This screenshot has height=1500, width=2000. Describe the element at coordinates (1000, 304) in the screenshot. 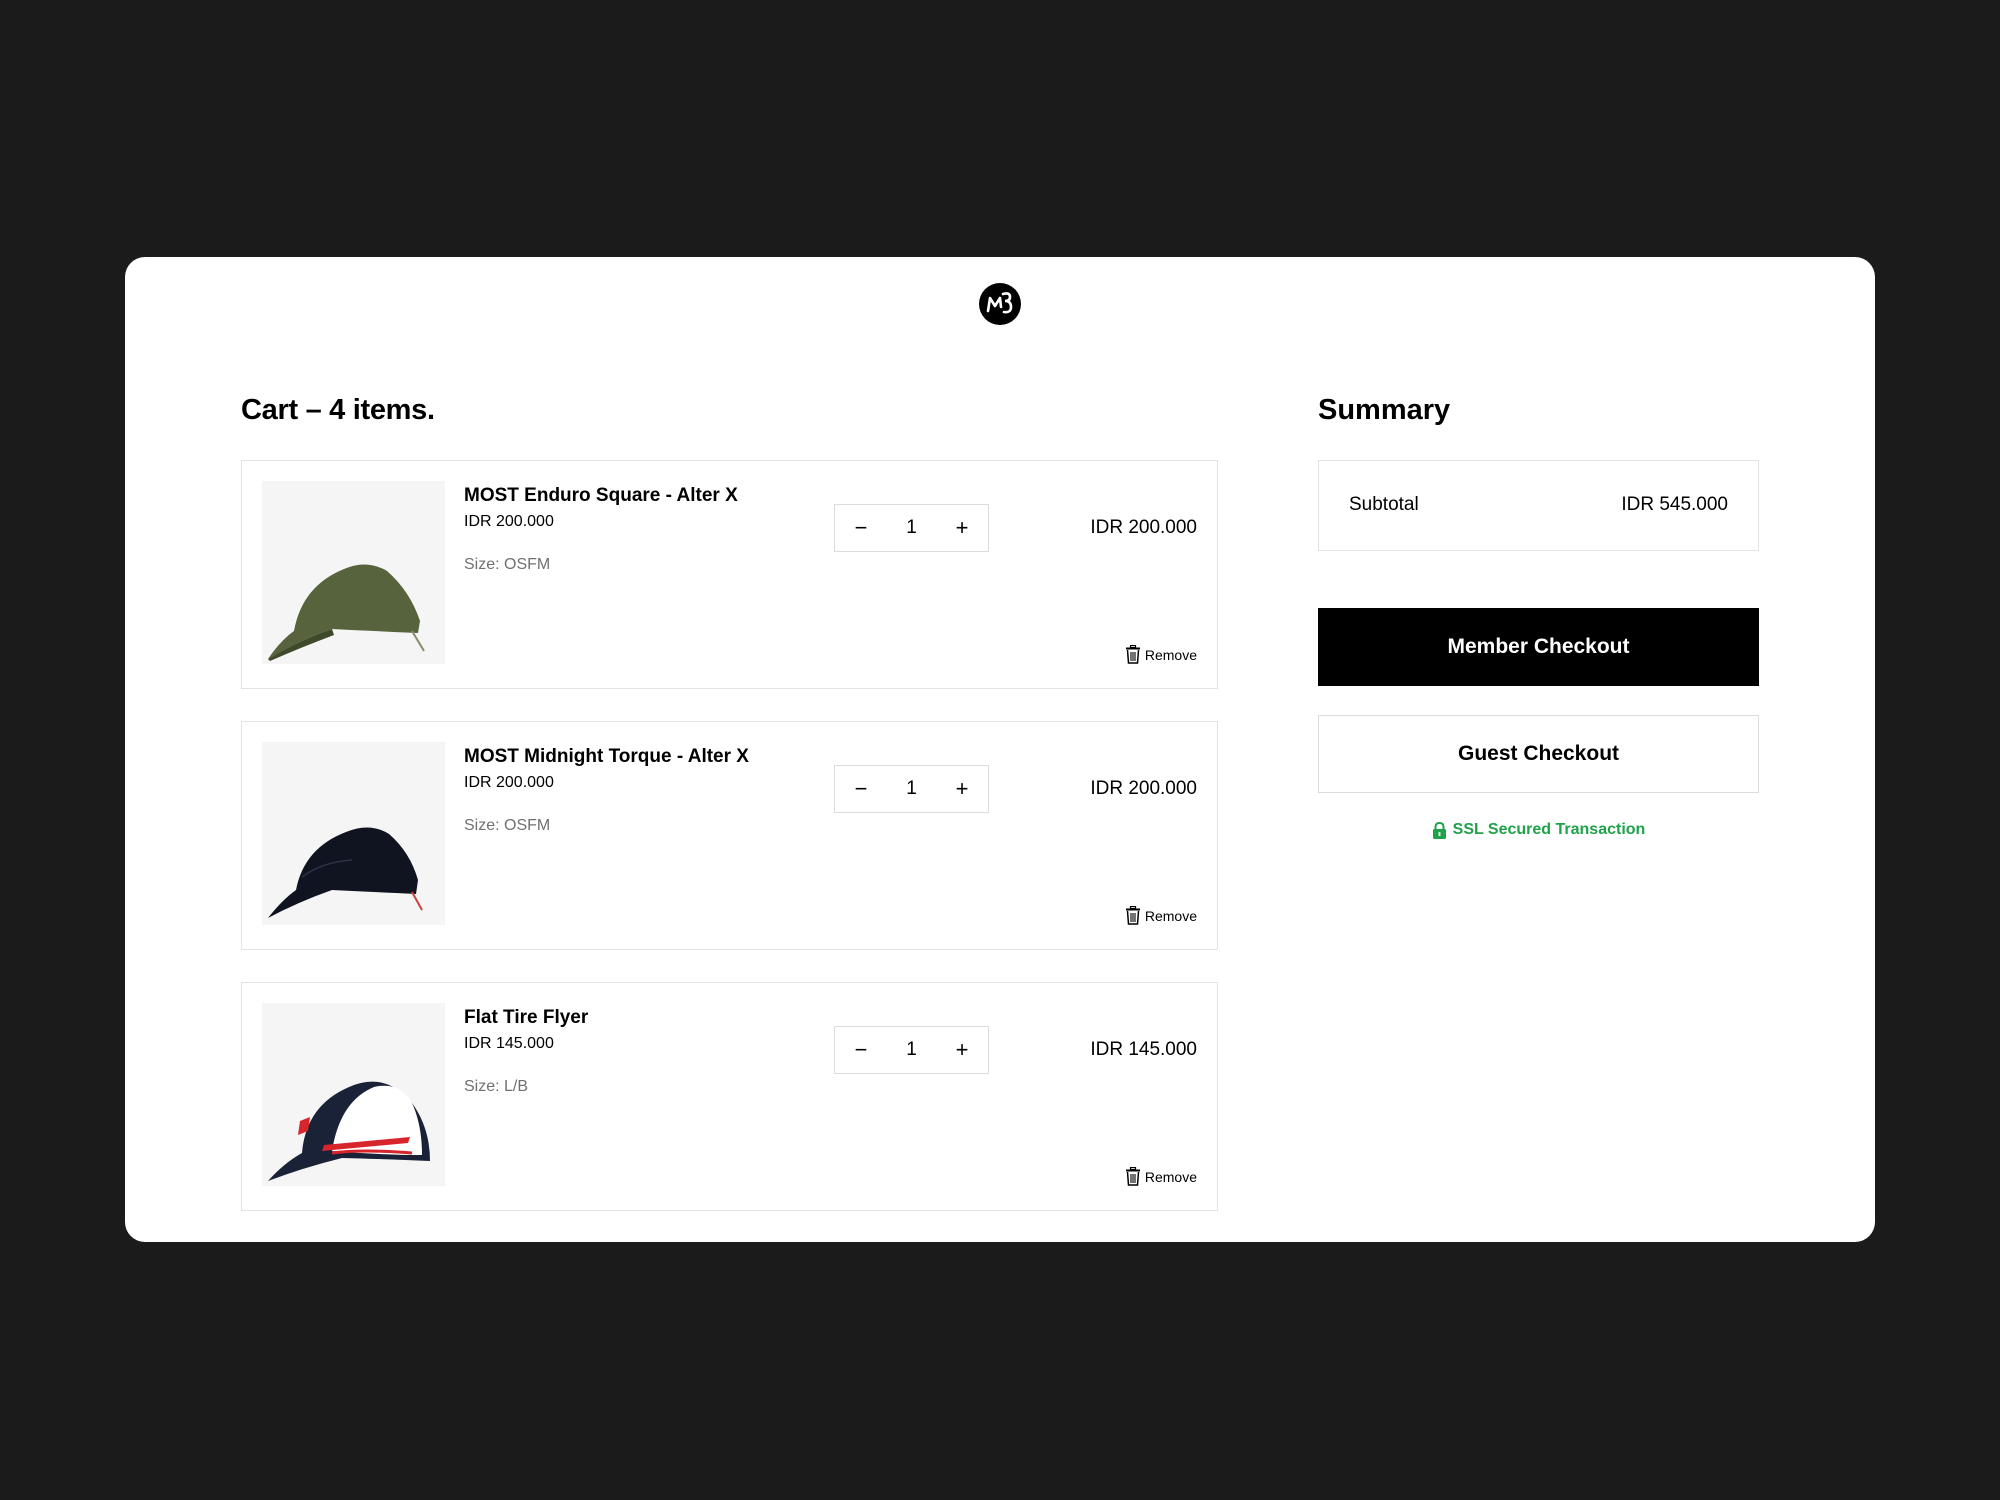

I see `brand-logo-icon` at that location.